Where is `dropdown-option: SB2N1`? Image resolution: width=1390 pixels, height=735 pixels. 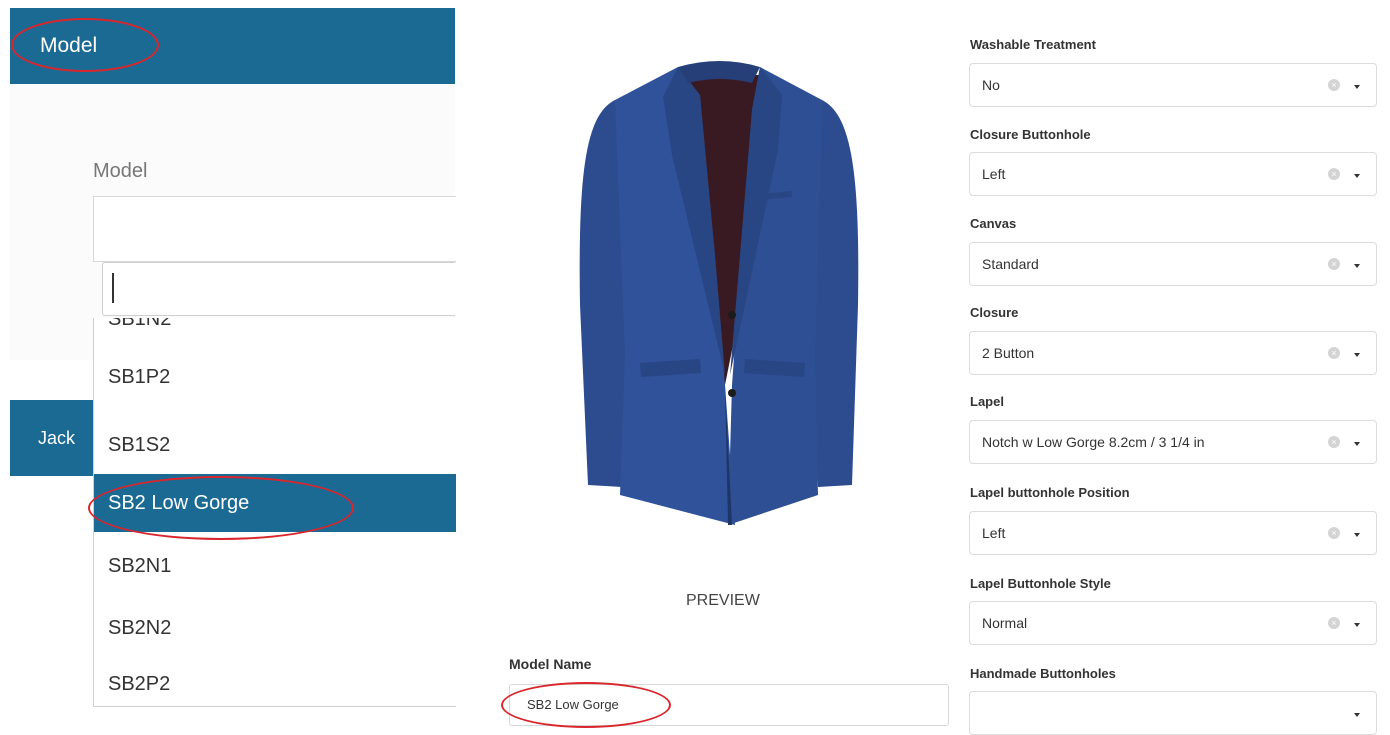
dropdown-option: SB2N1 is located at coordinates (275, 566).